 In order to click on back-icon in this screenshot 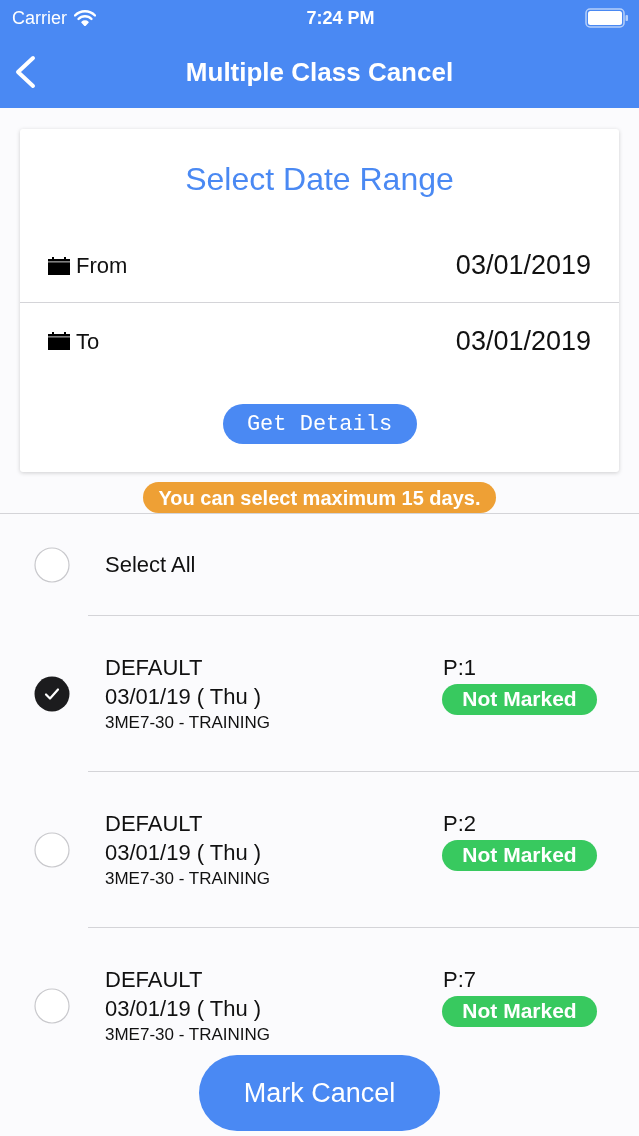, I will do `click(25, 72)`.